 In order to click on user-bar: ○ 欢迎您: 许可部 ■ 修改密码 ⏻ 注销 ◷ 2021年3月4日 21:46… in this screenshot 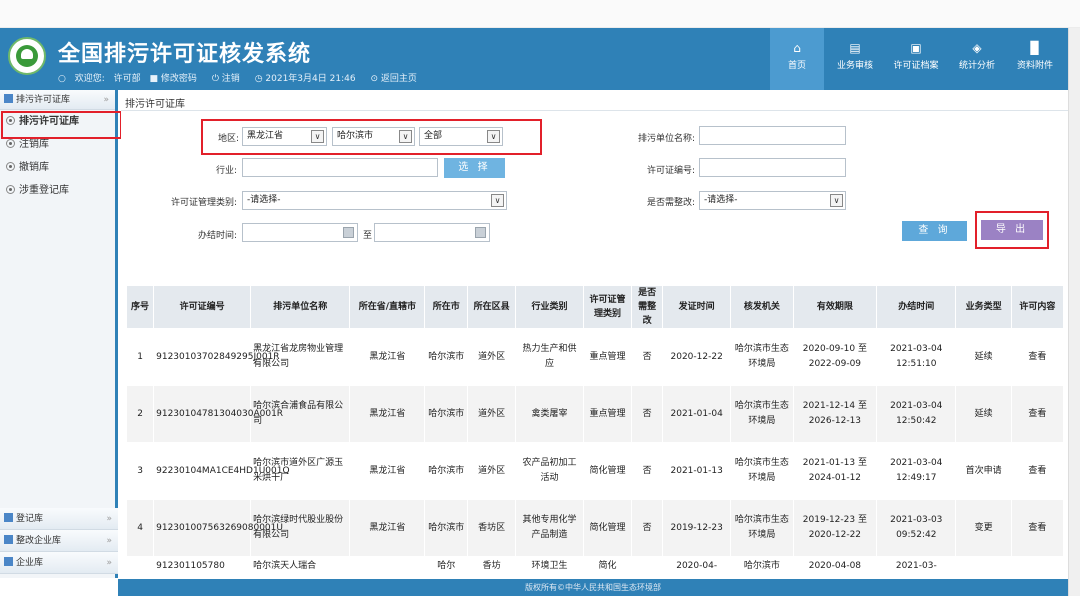, I will do `click(243, 77)`.